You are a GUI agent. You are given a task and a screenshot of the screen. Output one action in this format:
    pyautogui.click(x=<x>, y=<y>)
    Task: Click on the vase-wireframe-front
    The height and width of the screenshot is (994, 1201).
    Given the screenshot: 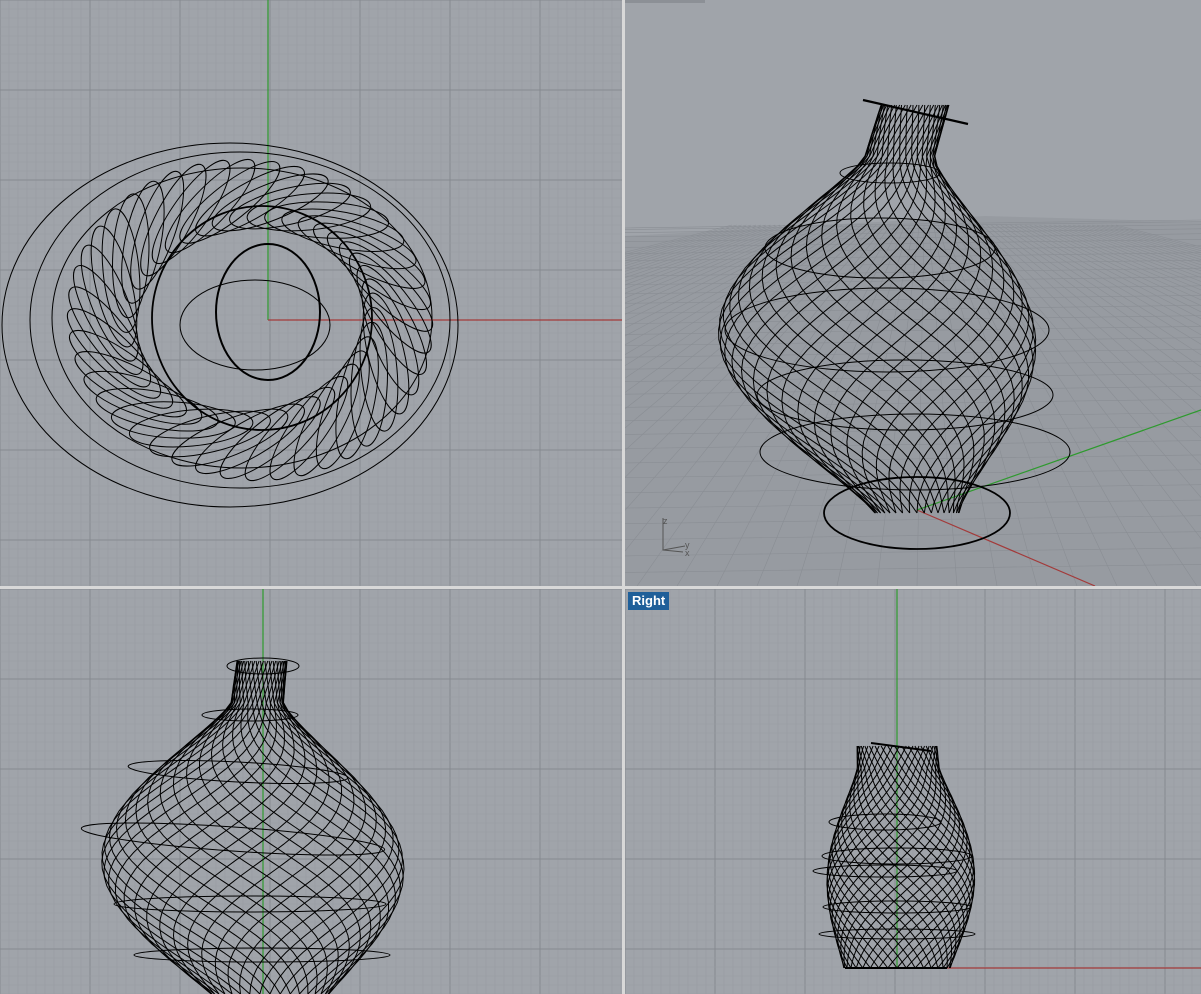 What is the action you would take?
    pyautogui.click(x=242, y=825)
    